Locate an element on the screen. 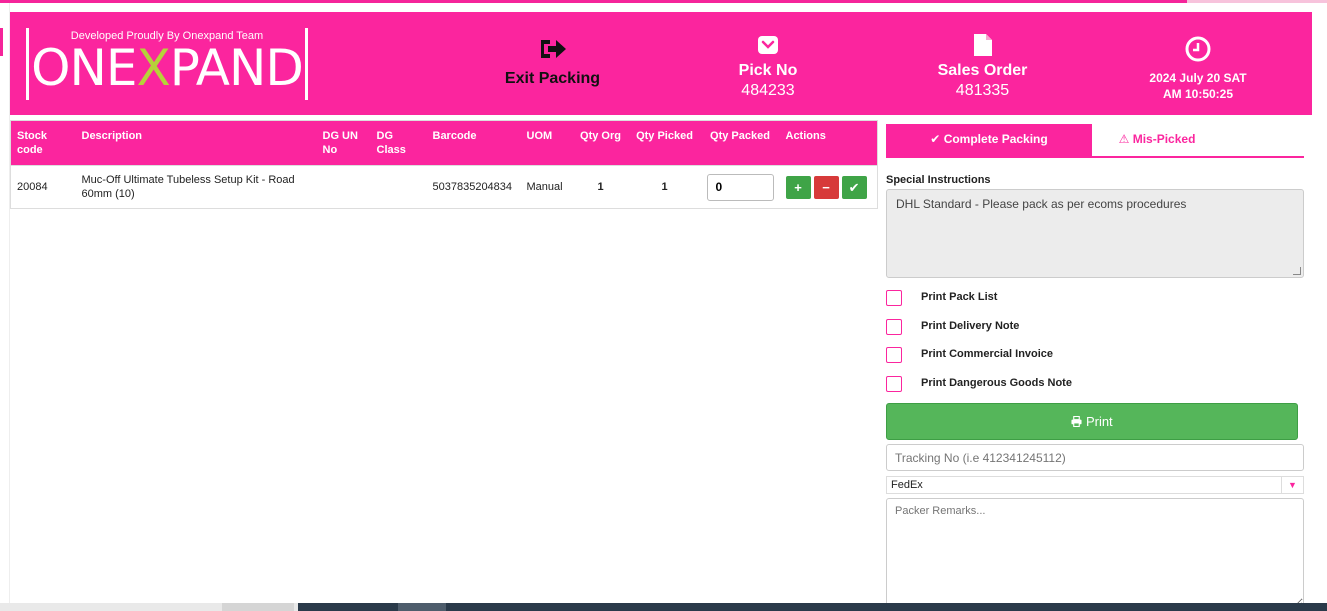 This screenshot has width=1327, height=611. date-display: 2024 July 20 SAT AM 10:50:25 is located at coordinates (1198, 86).